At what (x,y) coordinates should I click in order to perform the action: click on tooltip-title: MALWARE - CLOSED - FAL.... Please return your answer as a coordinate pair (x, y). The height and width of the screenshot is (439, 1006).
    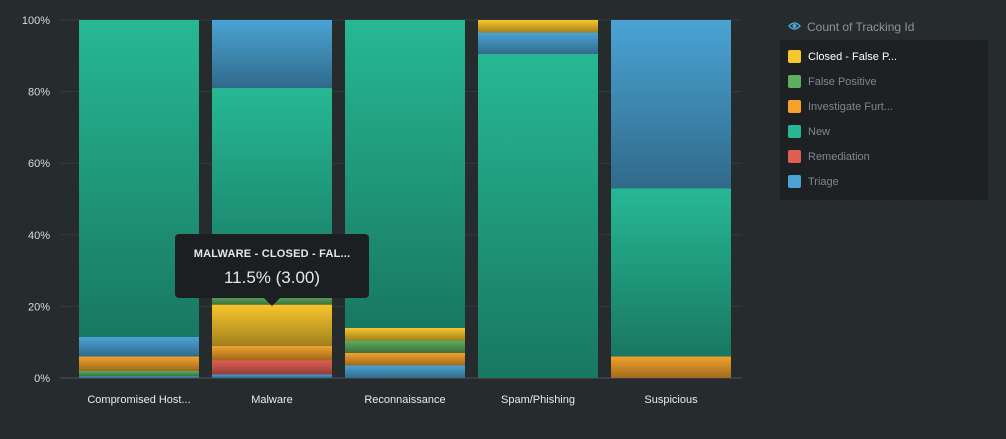
    Looking at the image, I should click on (272, 254).